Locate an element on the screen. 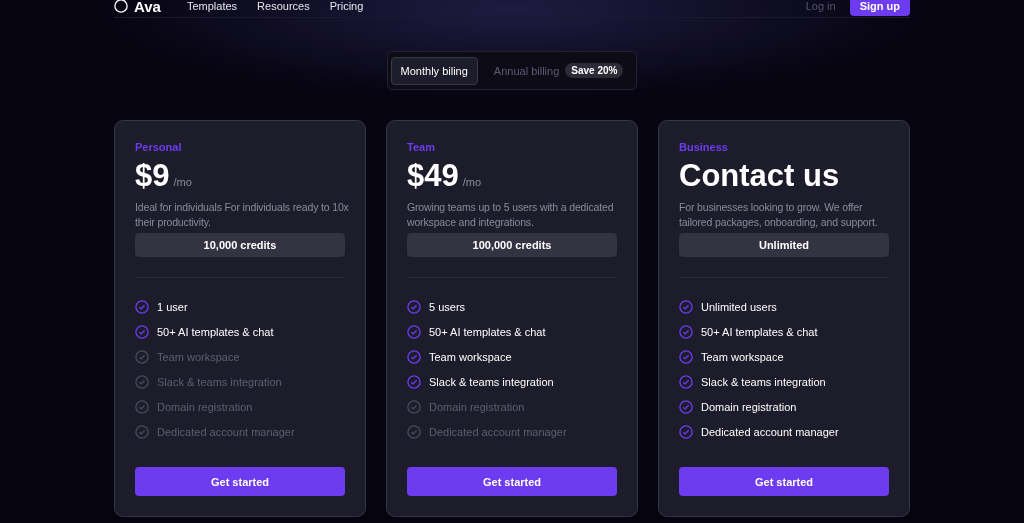 Image resolution: width=1024 pixels, height=523 pixels. logo-icon is located at coordinates (121, 6).